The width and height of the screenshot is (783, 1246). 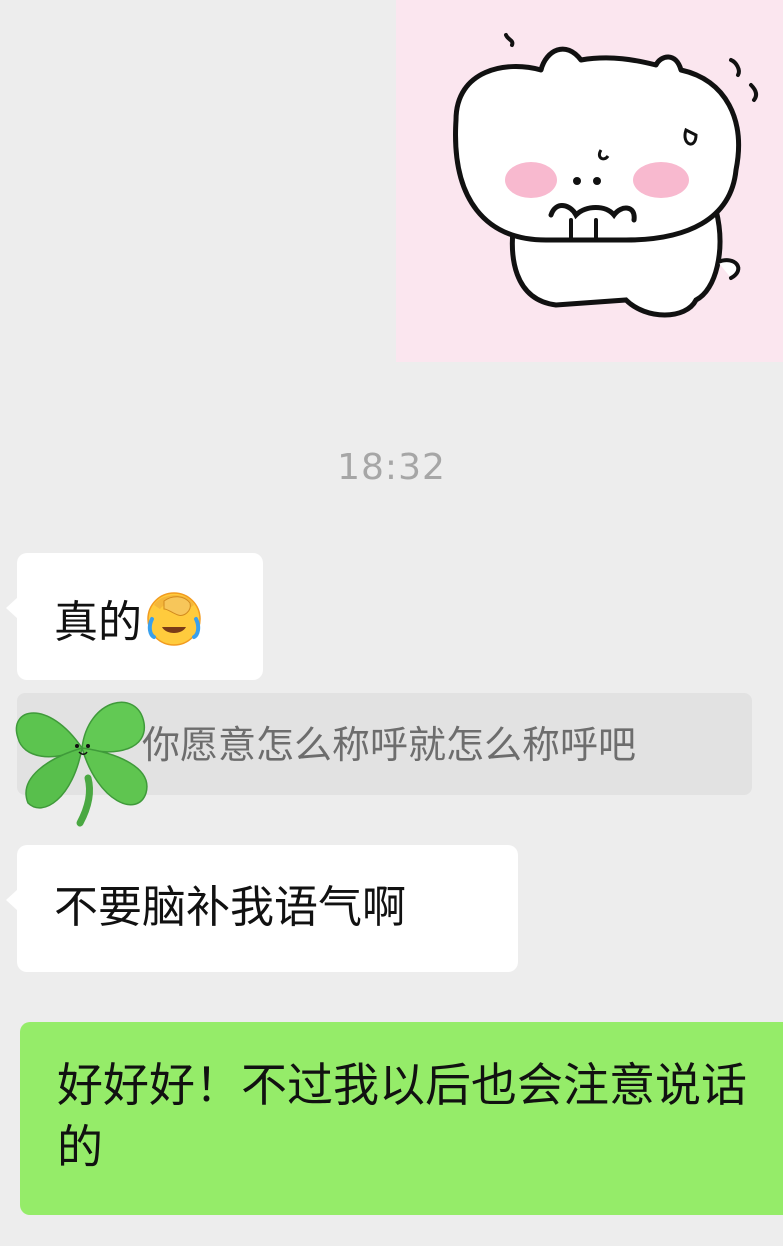 I want to click on incoming-message-bubble: 不要脑补我语气啊, so click(x=262, y=908).